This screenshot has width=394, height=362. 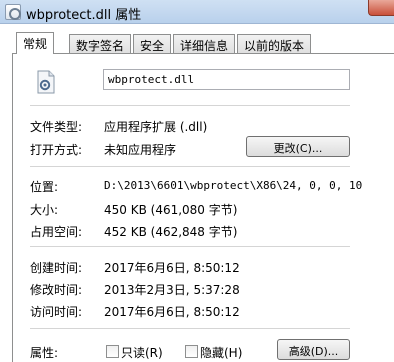 What do you see at coordinates (142, 353) in the screenshot?
I see `readonly-label: 只读(R)` at bounding box center [142, 353].